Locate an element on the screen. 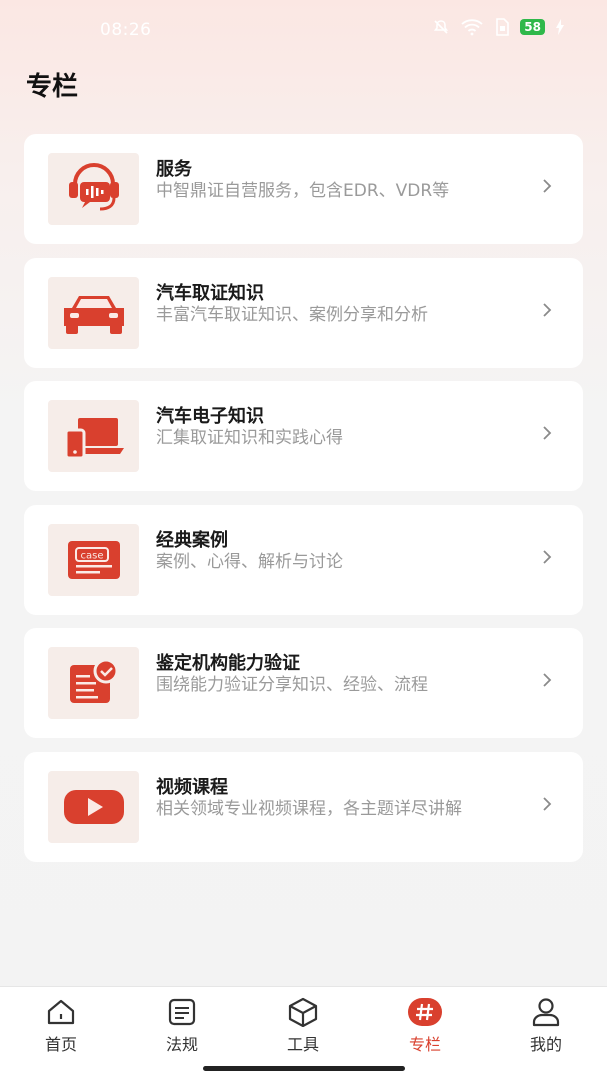 This screenshot has width=607, height=1081. card-description: 汇集取证知识和实践心得 is located at coordinates (249, 438).